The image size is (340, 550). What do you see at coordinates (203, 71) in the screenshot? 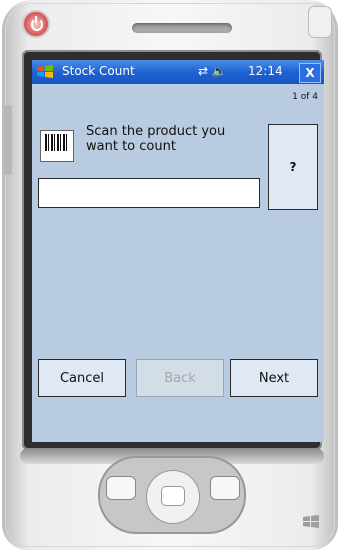
I see `connectivity-icon: ⇄` at bounding box center [203, 71].